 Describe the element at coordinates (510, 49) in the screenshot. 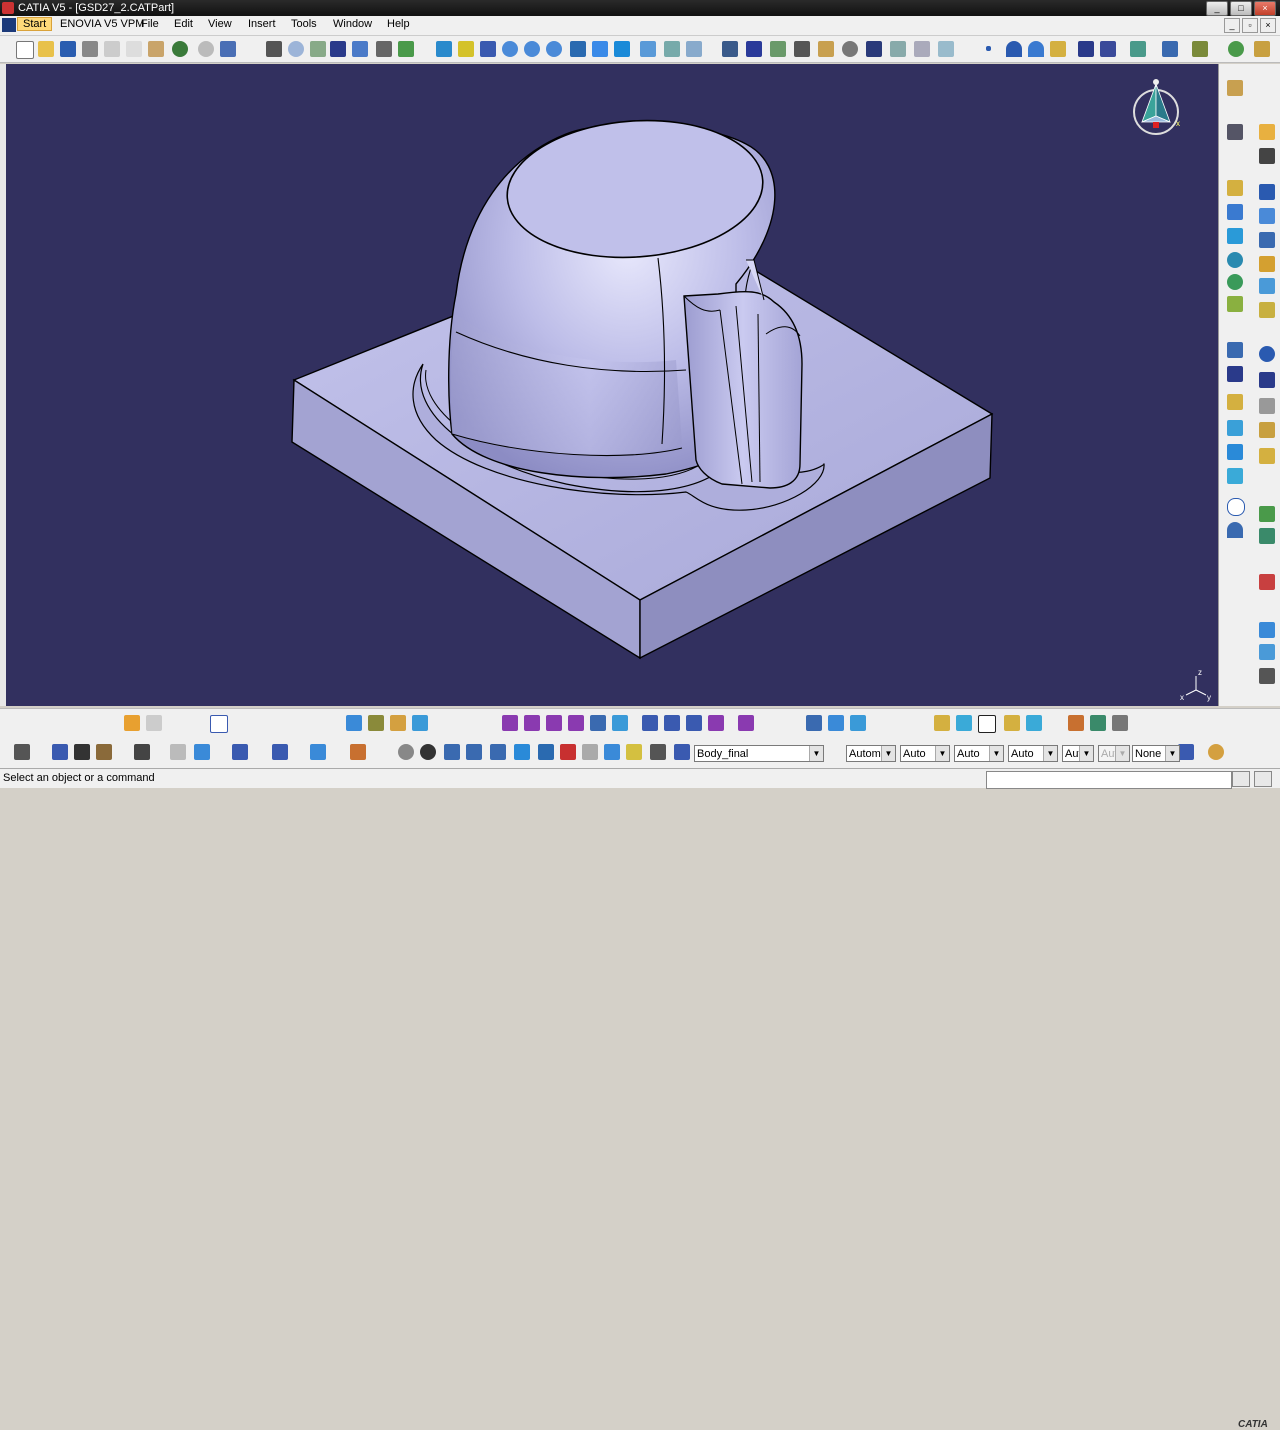

I see `rotate-icon` at that location.